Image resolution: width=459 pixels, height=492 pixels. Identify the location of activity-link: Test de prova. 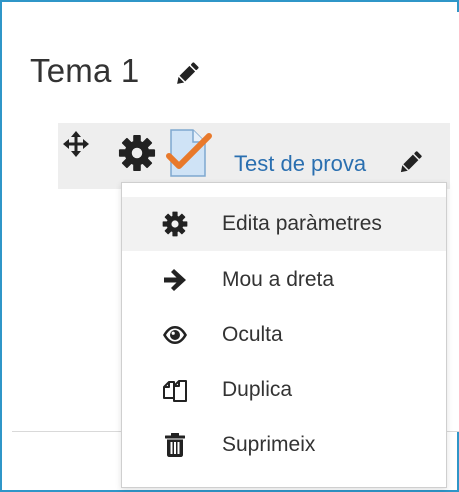
(300, 164).